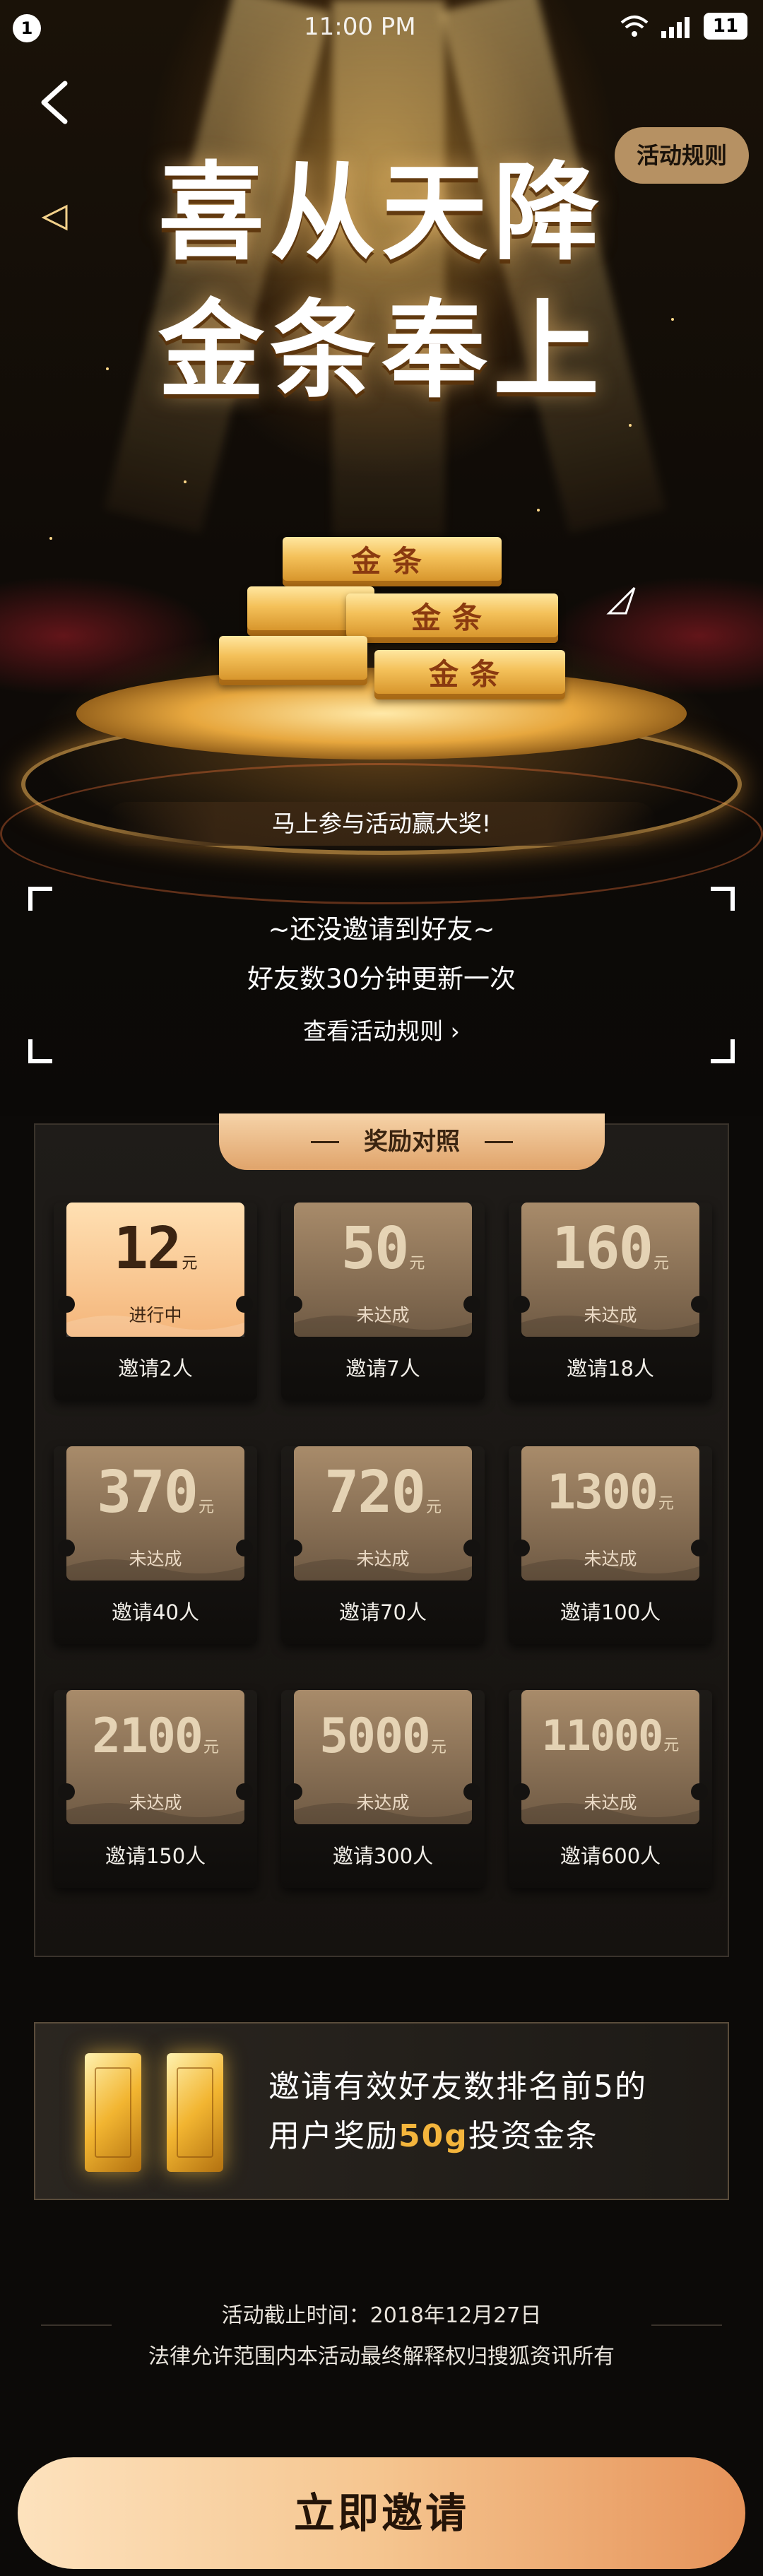 The image size is (763, 2576). I want to click on ranking-highlight: 50g, so click(433, 2136).